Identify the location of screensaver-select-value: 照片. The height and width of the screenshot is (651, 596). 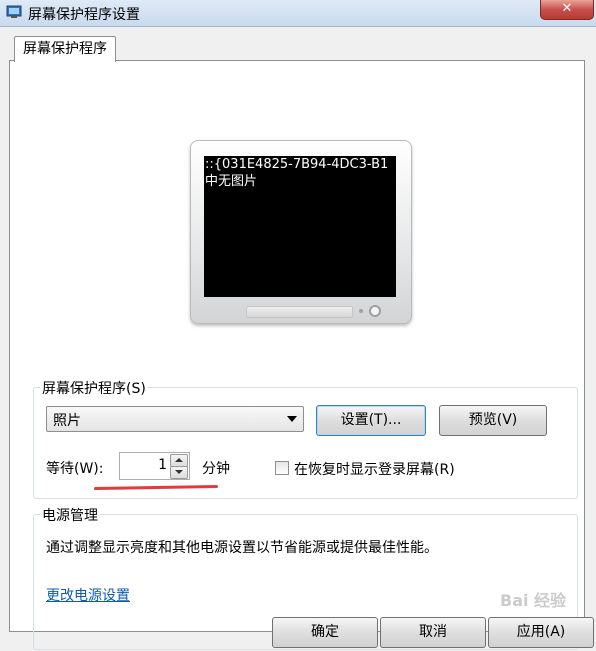
(67, 421).